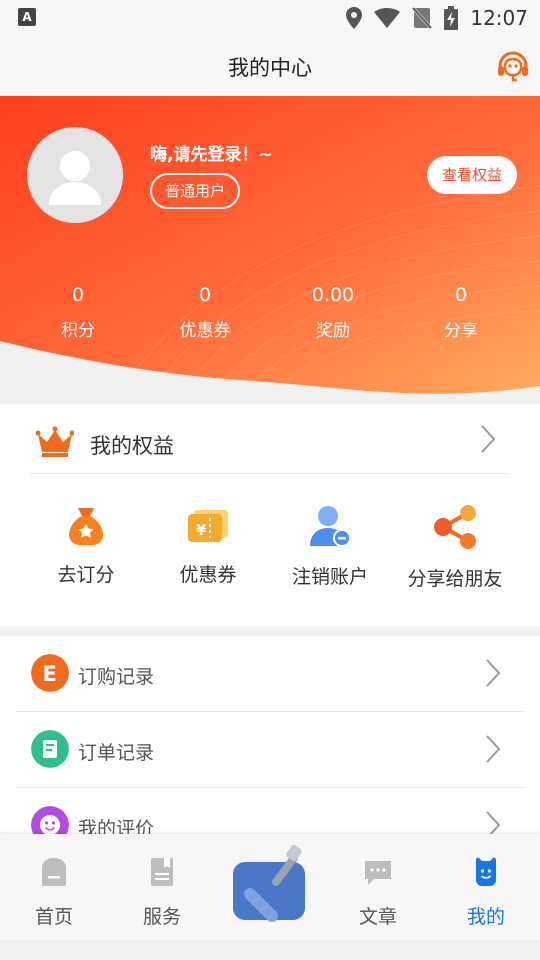  Describe the element at coordinates (78, 312) in the screenshot. I see `stat-points: 0 积分` at that location.